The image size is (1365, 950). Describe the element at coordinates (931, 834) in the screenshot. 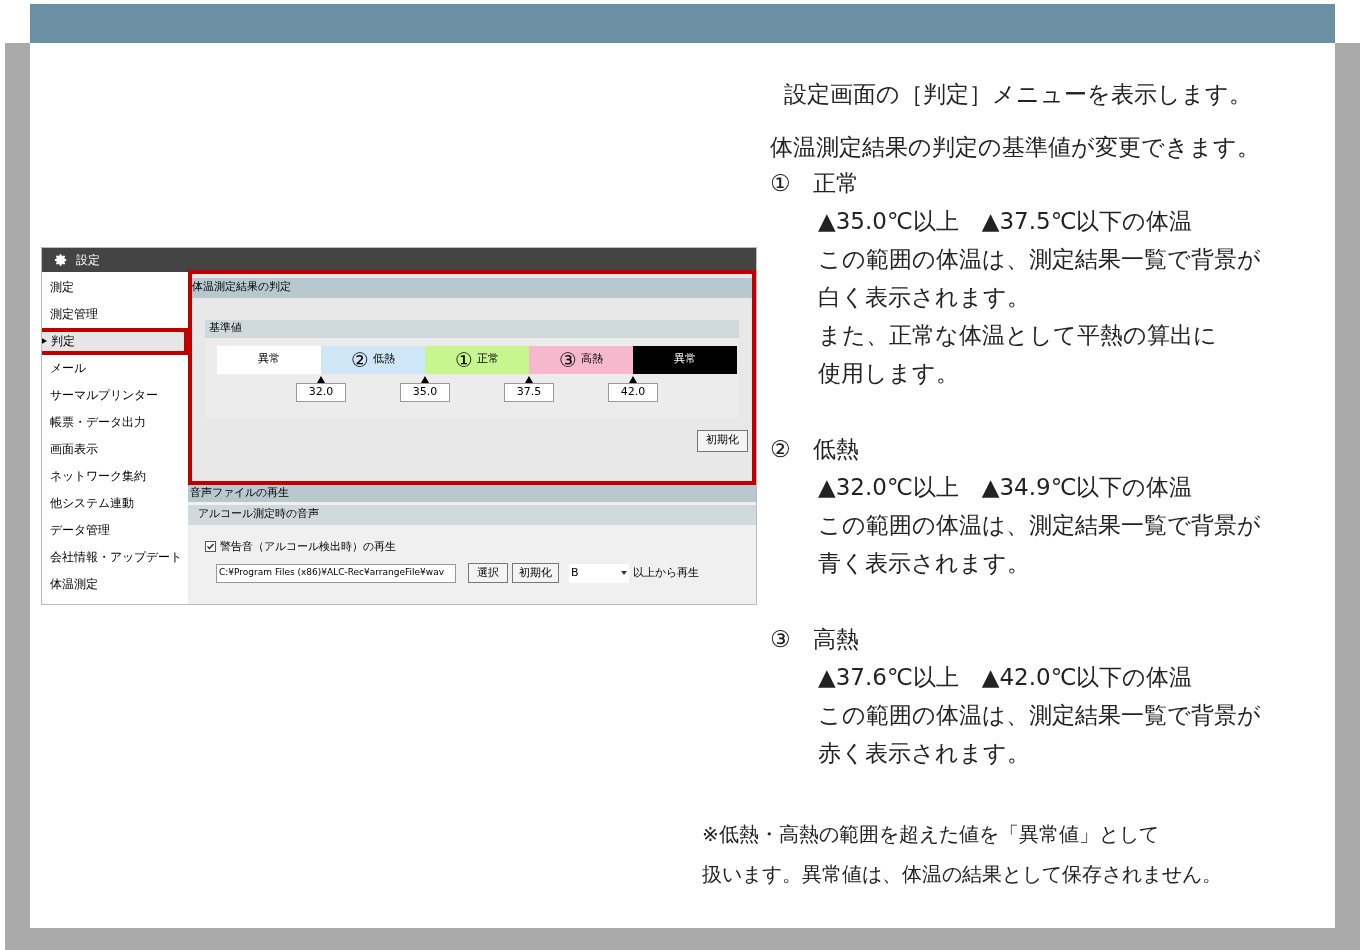

I see `note-line: ※低熱・高熱の範囲を超えた値を「異常値」として` at that location.